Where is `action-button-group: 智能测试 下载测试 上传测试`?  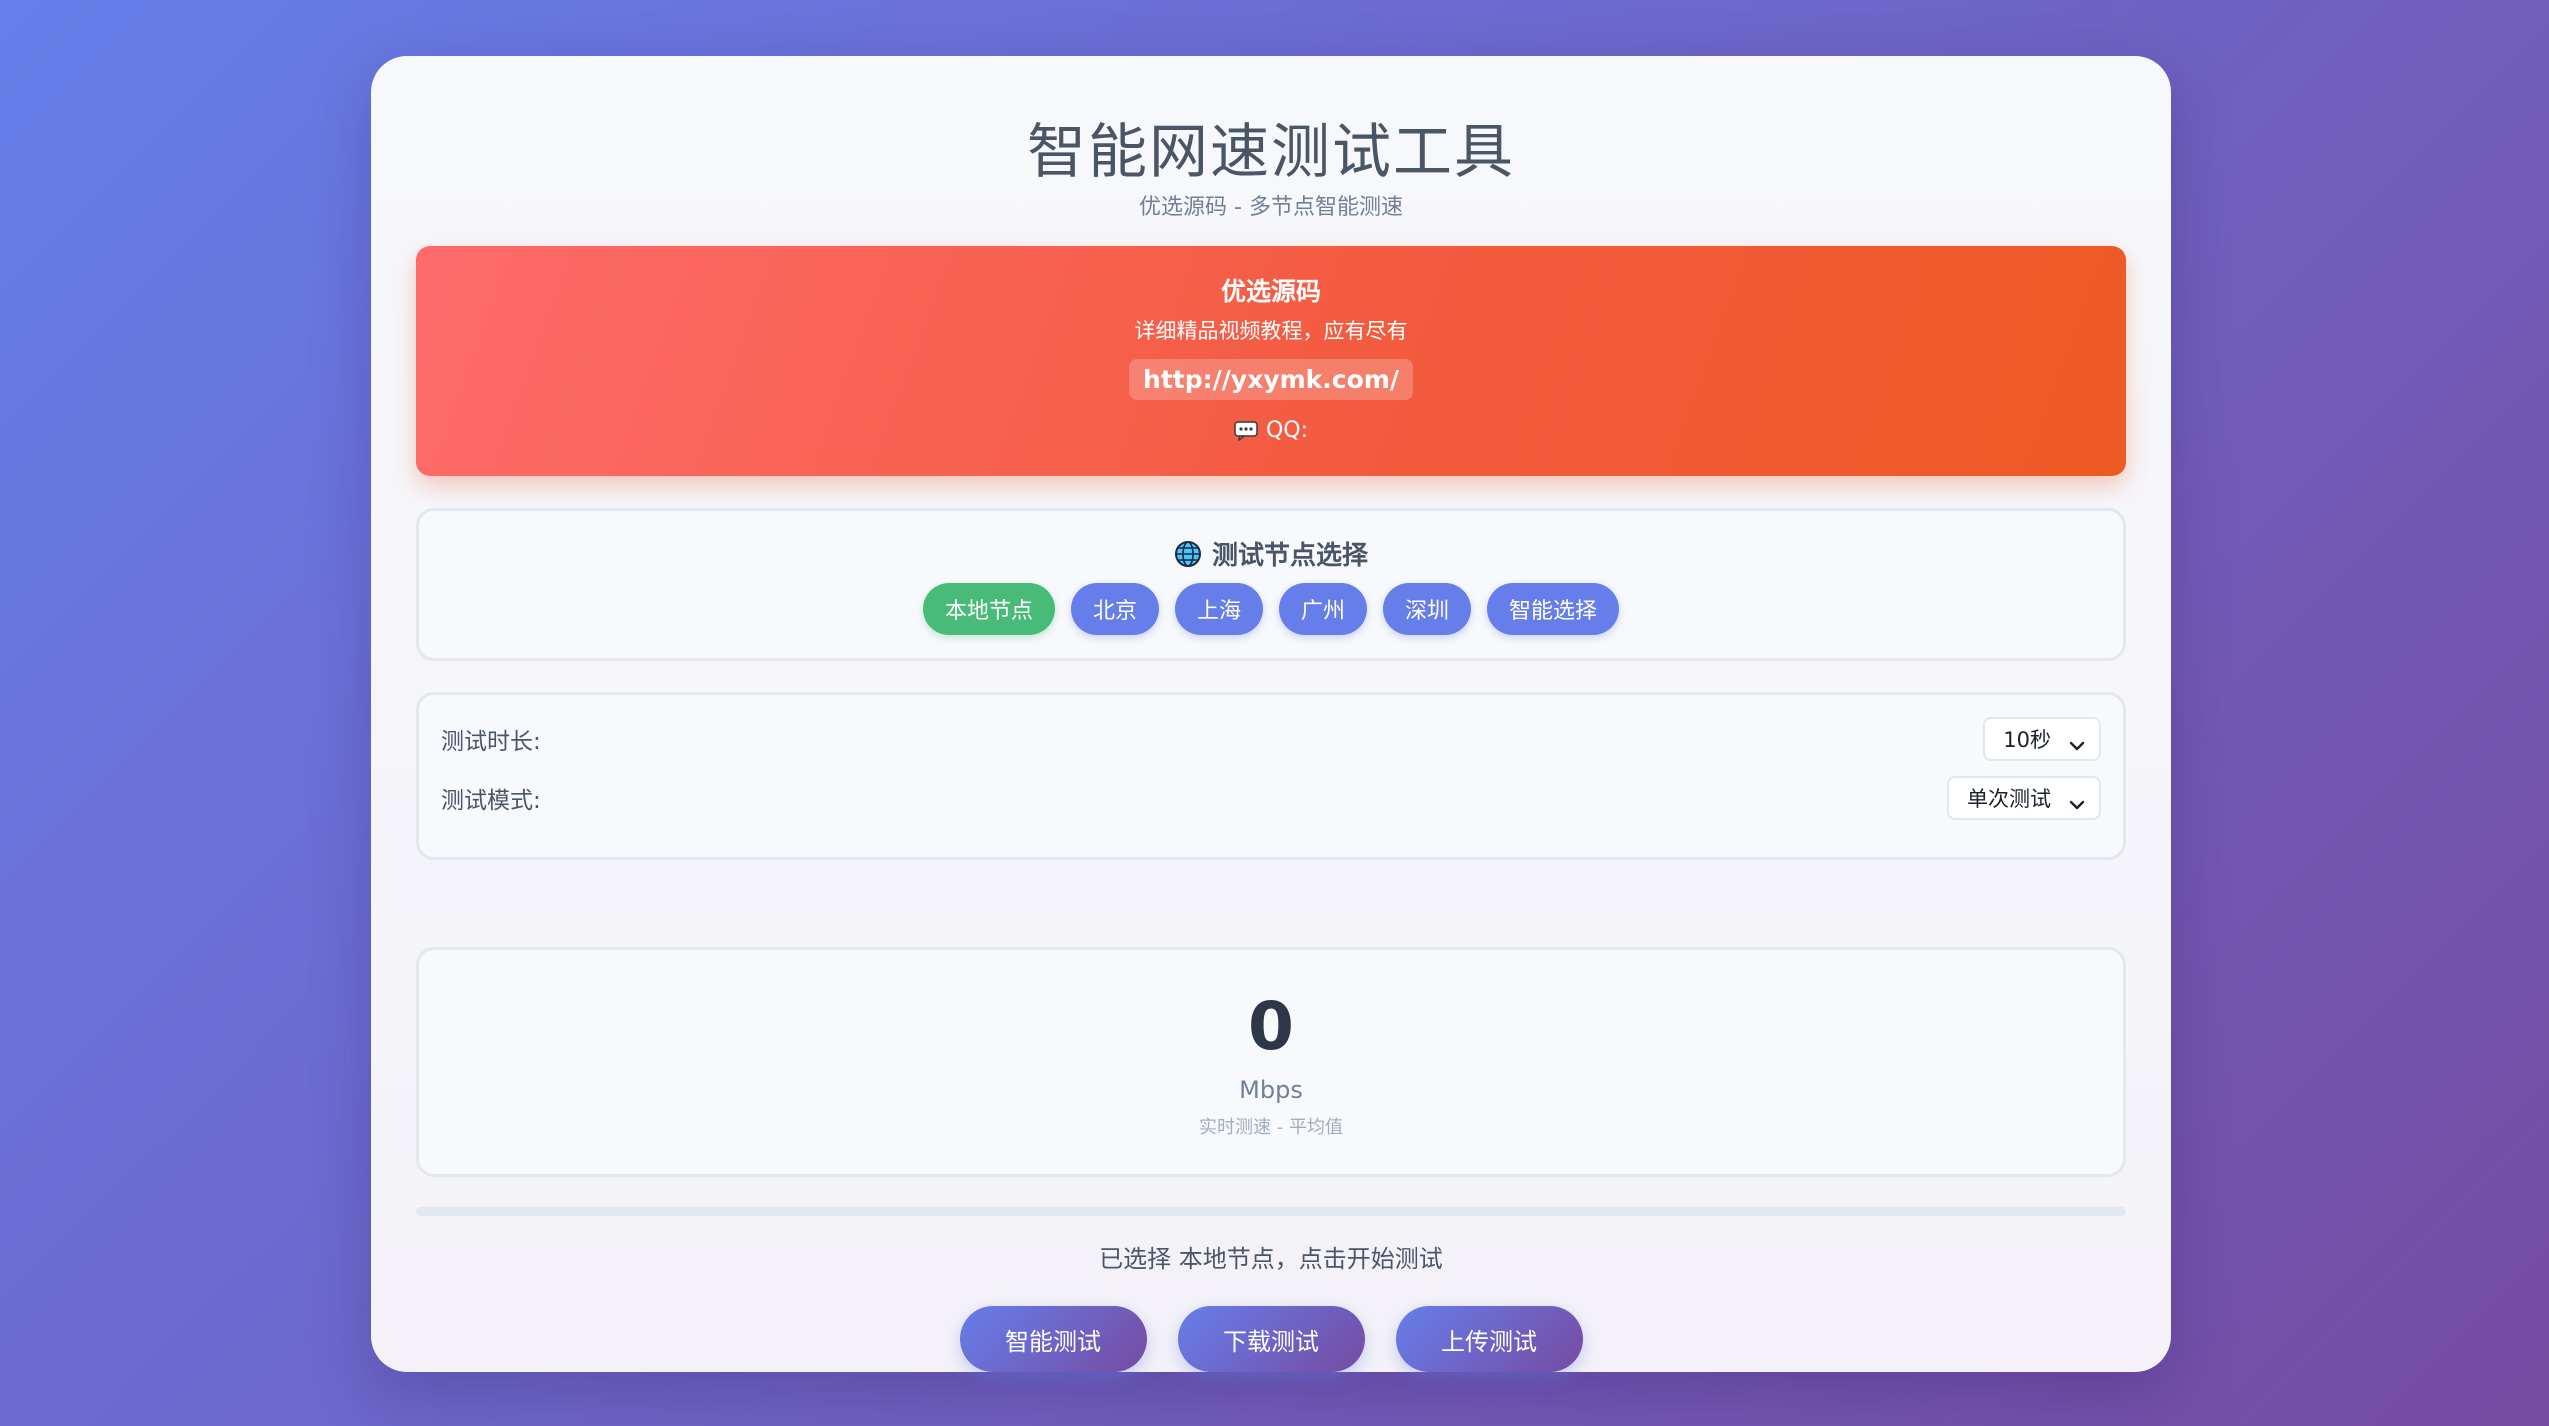
action-button-group: 智能测试 下载测试 上传测试 is located at coordinates (1271, 1339).